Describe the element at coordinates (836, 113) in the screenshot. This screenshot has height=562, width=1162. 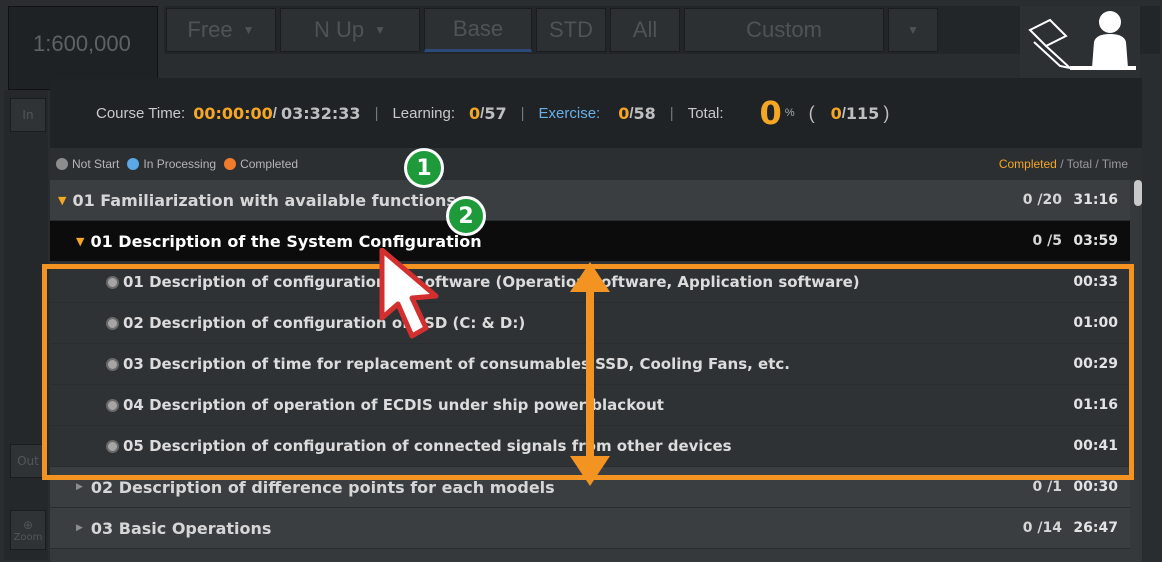
I see `total-done: 0` at that location.